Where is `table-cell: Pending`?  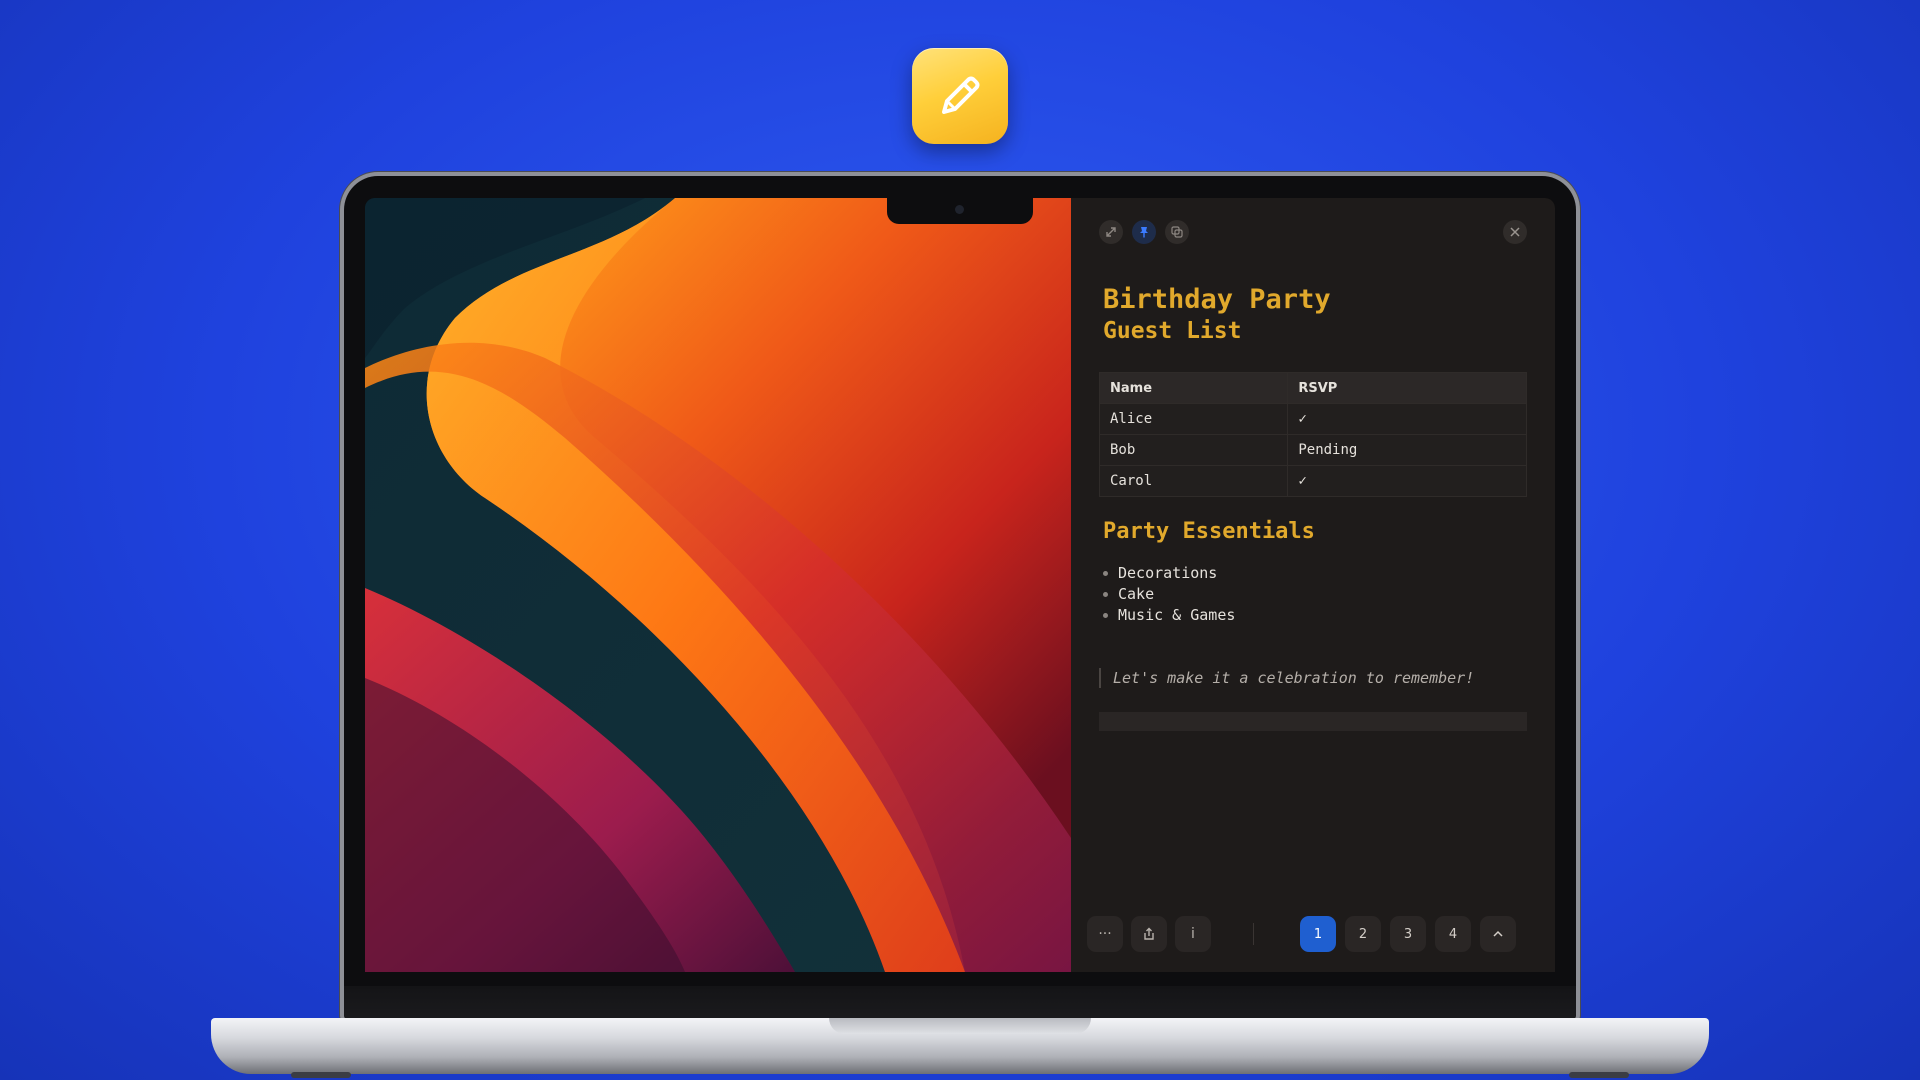 table-cell: Pending is located at coordinates (1407, 450).